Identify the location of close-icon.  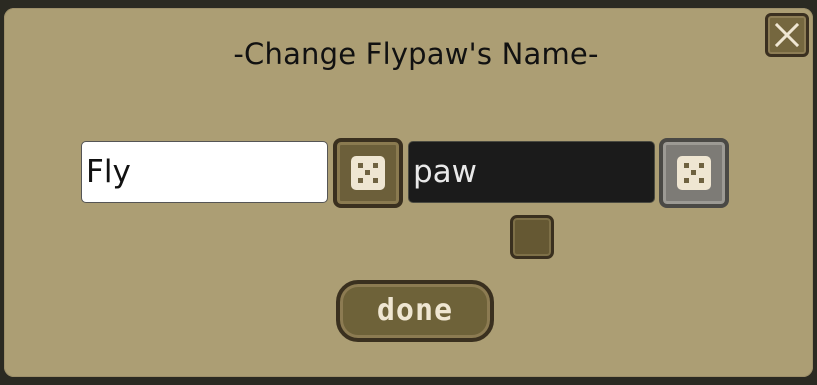
(787, 35).